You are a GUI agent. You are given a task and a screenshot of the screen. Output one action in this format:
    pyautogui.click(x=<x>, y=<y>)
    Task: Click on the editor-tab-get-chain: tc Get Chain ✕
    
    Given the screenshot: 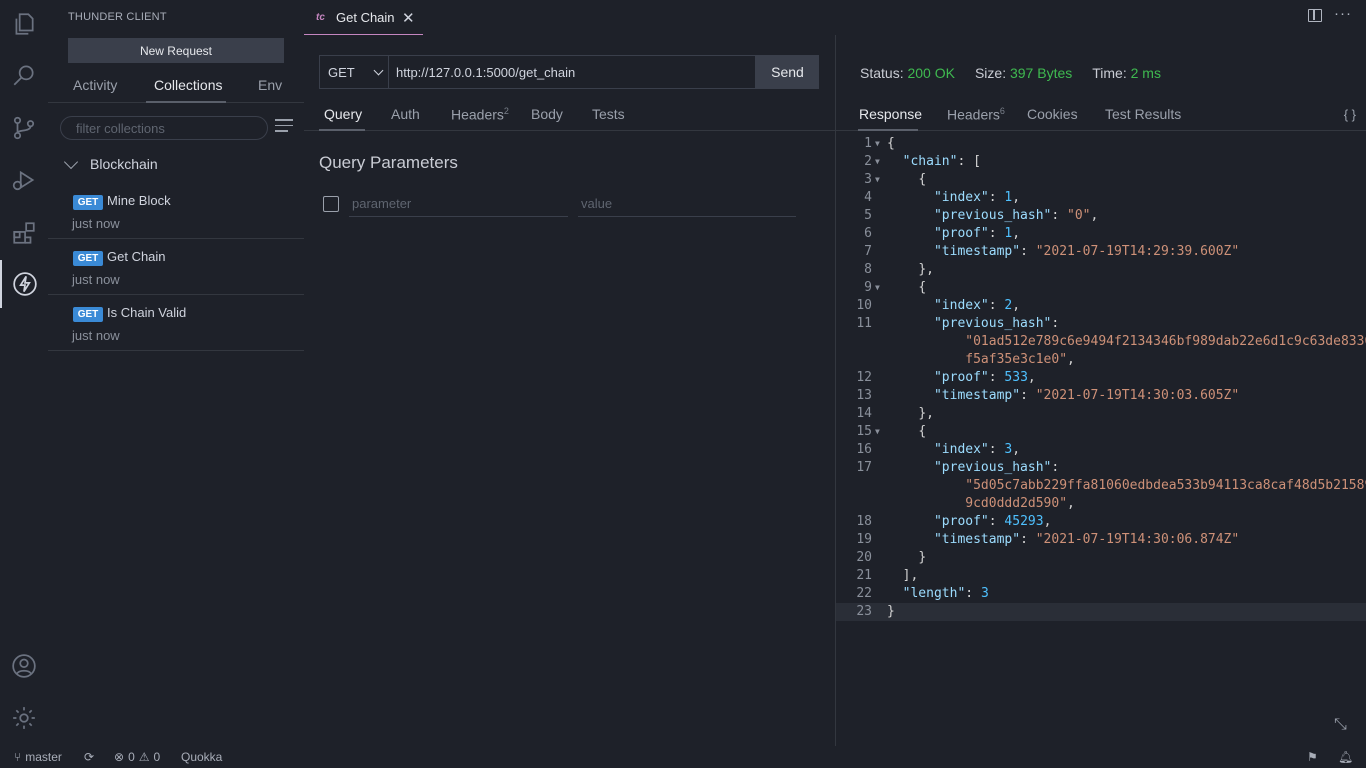 What is the action you would take?
    pyautogui.click(x=363, y=17)
    